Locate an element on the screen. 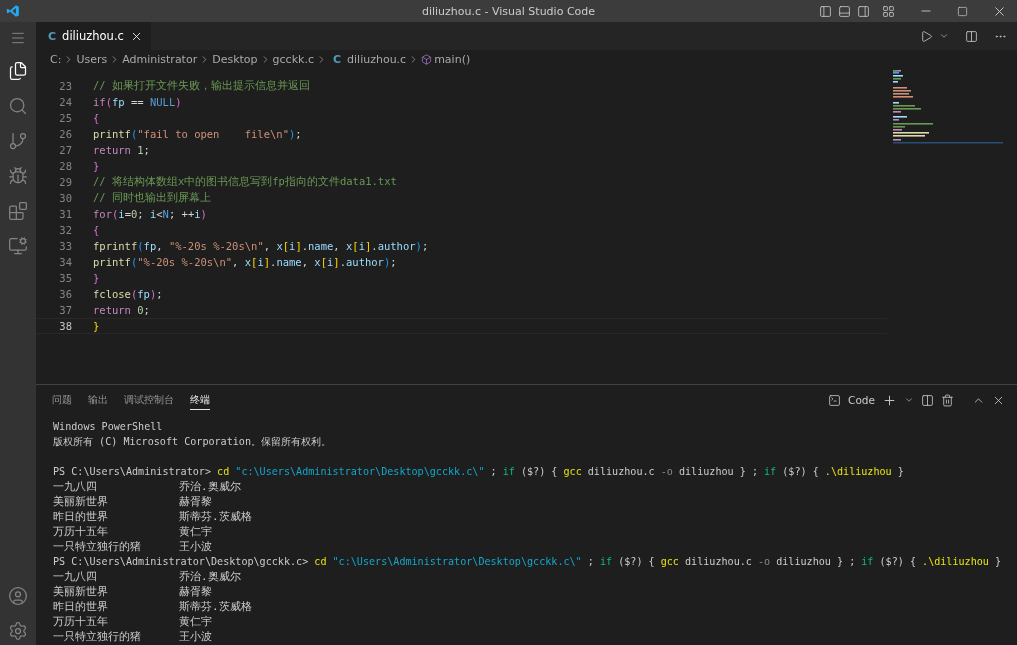 This screenshot has width=1017, height=645. terminal-line: 版权所有 (C) Microsoft Corporation。保留所有权利。 is located at coordinates (192, 442).